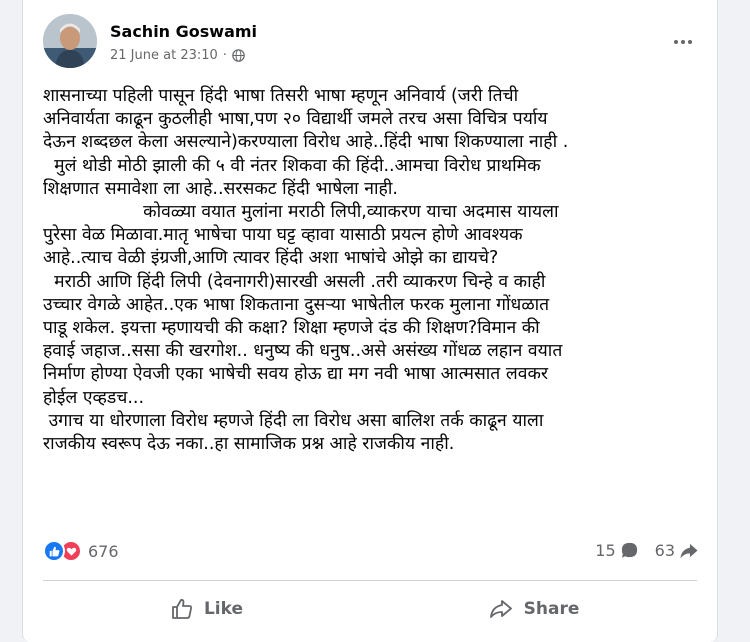 The width and height of the screenshot is (750, 642). I want to click on shares-link: 63, so click(677, 550).